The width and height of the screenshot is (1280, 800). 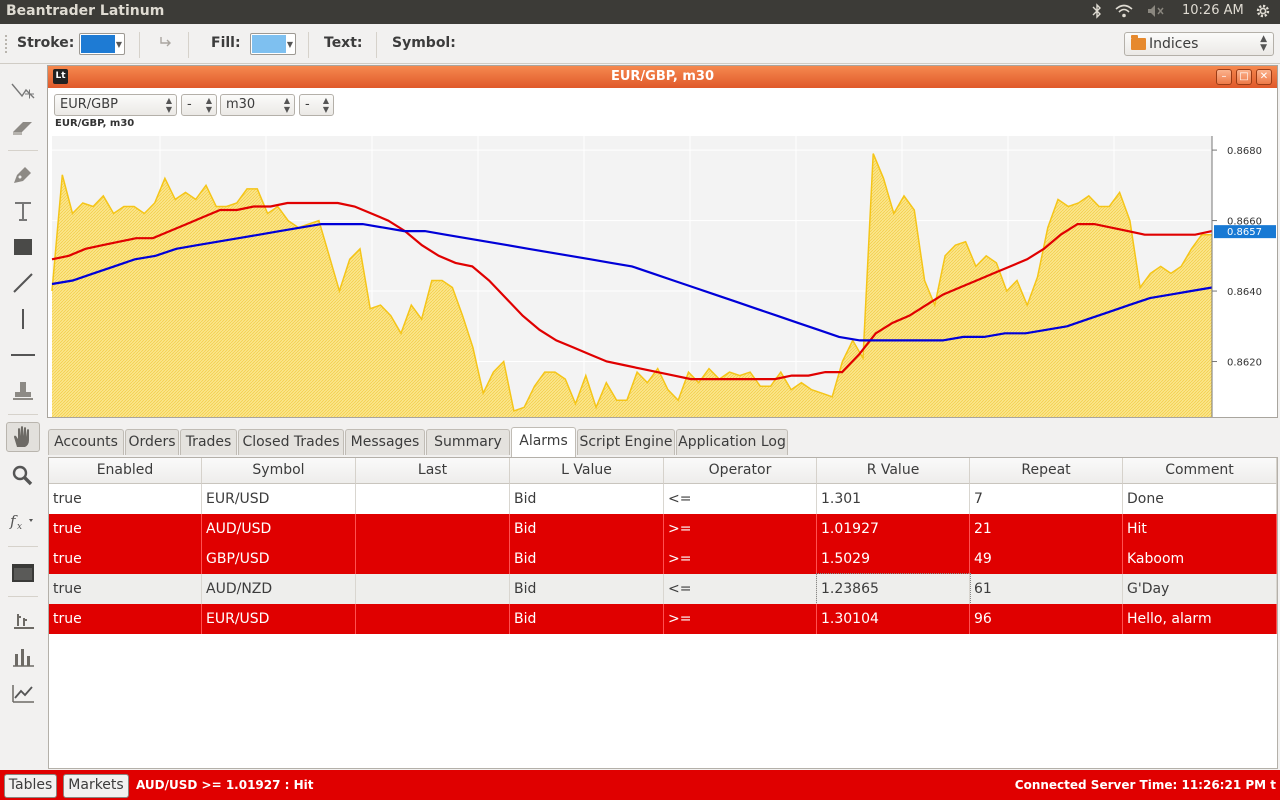 I want to click on markets-button: Markets, so click(x=96, y=786).